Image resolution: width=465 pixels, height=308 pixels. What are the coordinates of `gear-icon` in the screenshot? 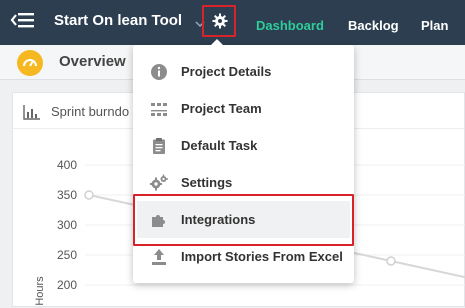 It's located at (220, 21).